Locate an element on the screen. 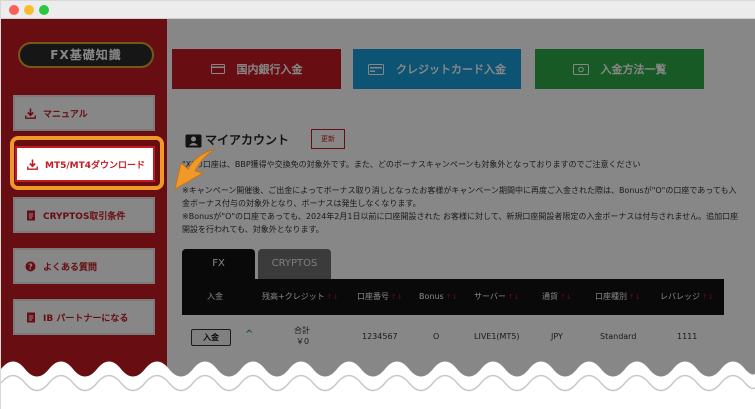 This screenshot has width=755, height=409. pointer-arrow-icon is located at coordinates (195, 169).